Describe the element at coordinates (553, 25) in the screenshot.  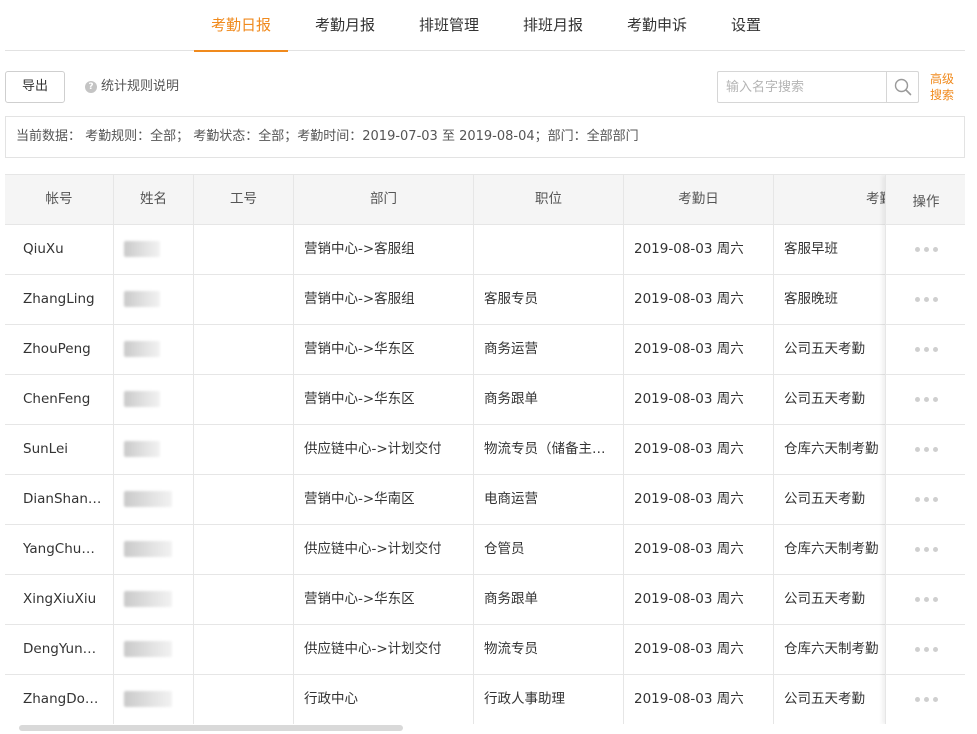
I see `tab-shift-monthly: 排班月报` at that location.